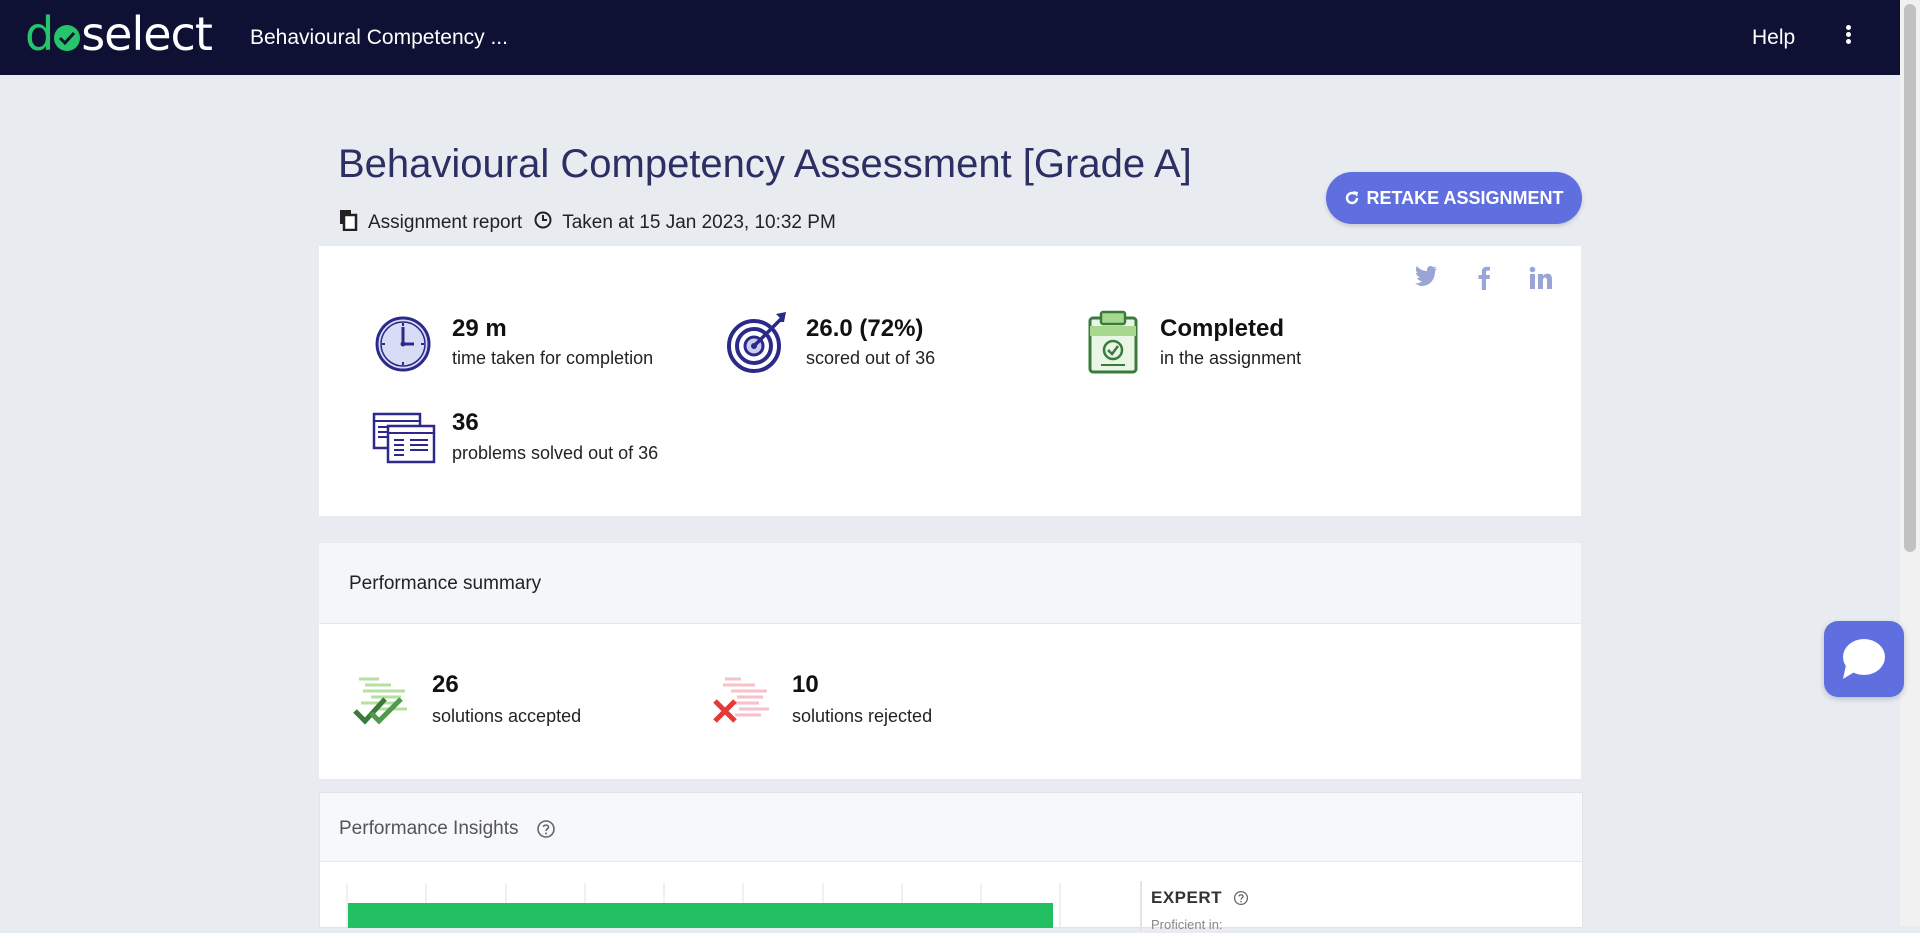 Image resolution: width=1920 pixels, height=933 pixels. Describe the element at coordinates (1187, 924) in the screenshot. I see `proficient-in-label: Proficient in:` at that location.